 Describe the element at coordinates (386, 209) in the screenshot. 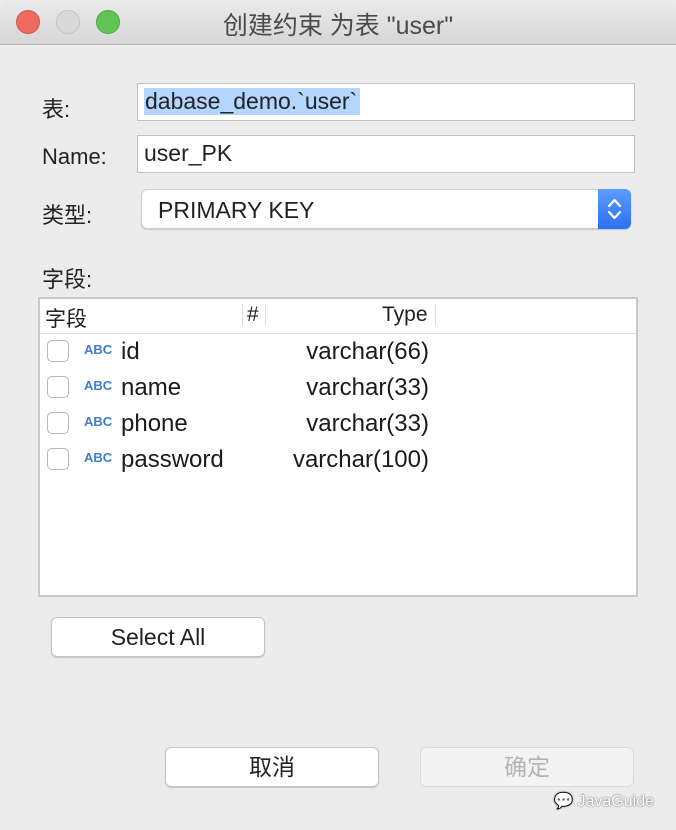

I see `type-select: PRIMARY KEY` at that location.